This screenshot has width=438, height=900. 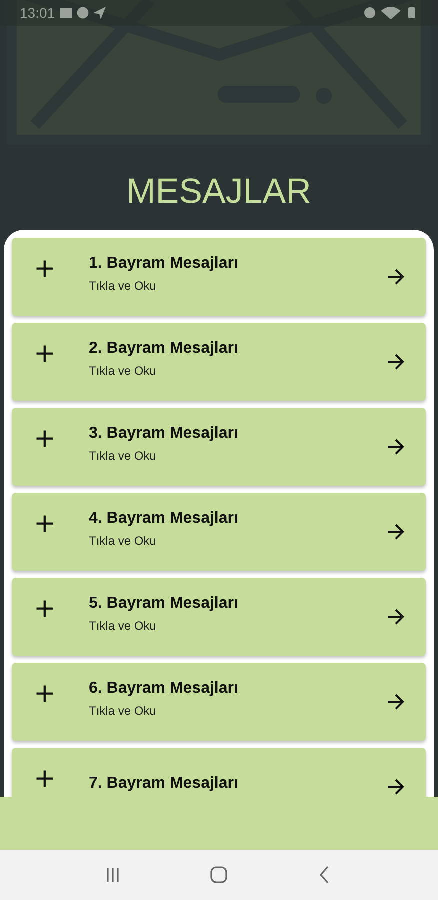 What do you see at coordinates (219, 362) in the screenshot?
I see `message-card: + 2. Bayram Mesajları Tıkla ve Oku` at bounding box center [219, 362].